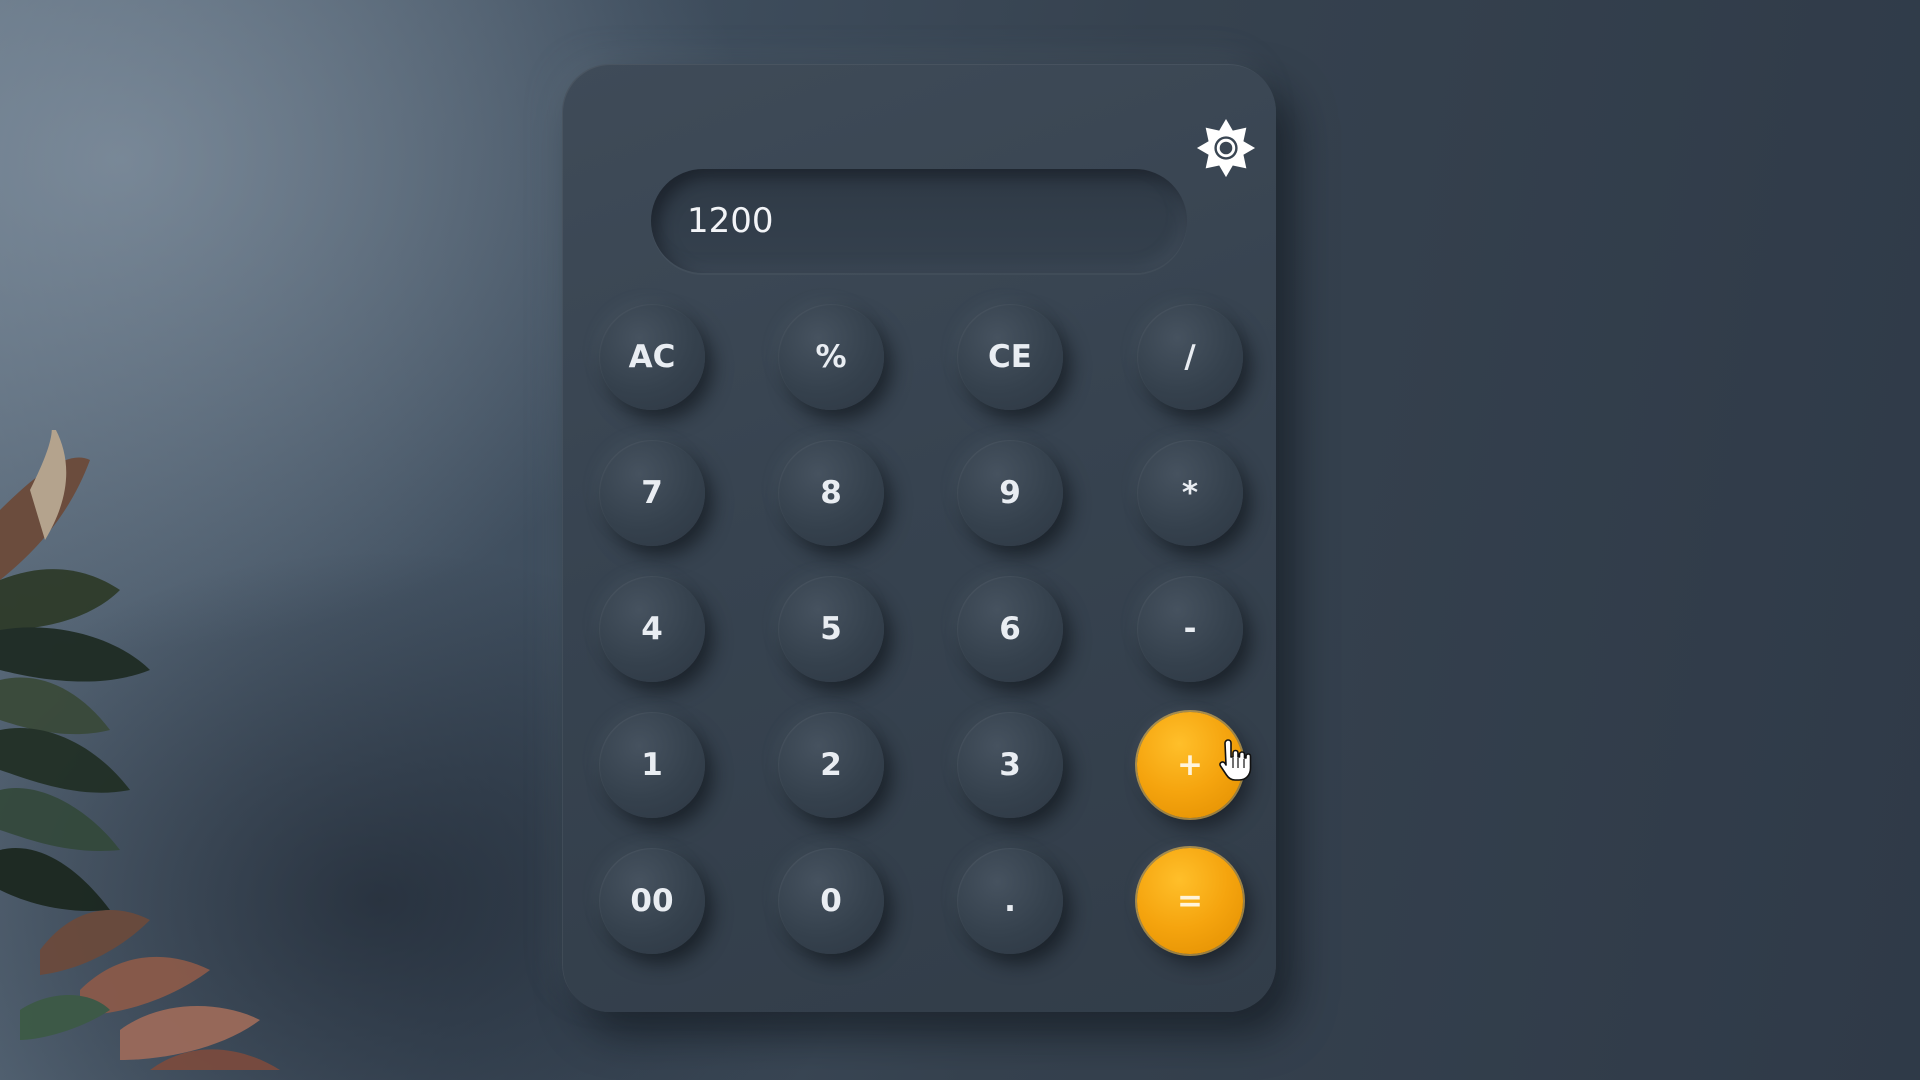  Describe the element at coordinates (831, 901) in the screenshot. I see `digit-0-button: 0` at that location.